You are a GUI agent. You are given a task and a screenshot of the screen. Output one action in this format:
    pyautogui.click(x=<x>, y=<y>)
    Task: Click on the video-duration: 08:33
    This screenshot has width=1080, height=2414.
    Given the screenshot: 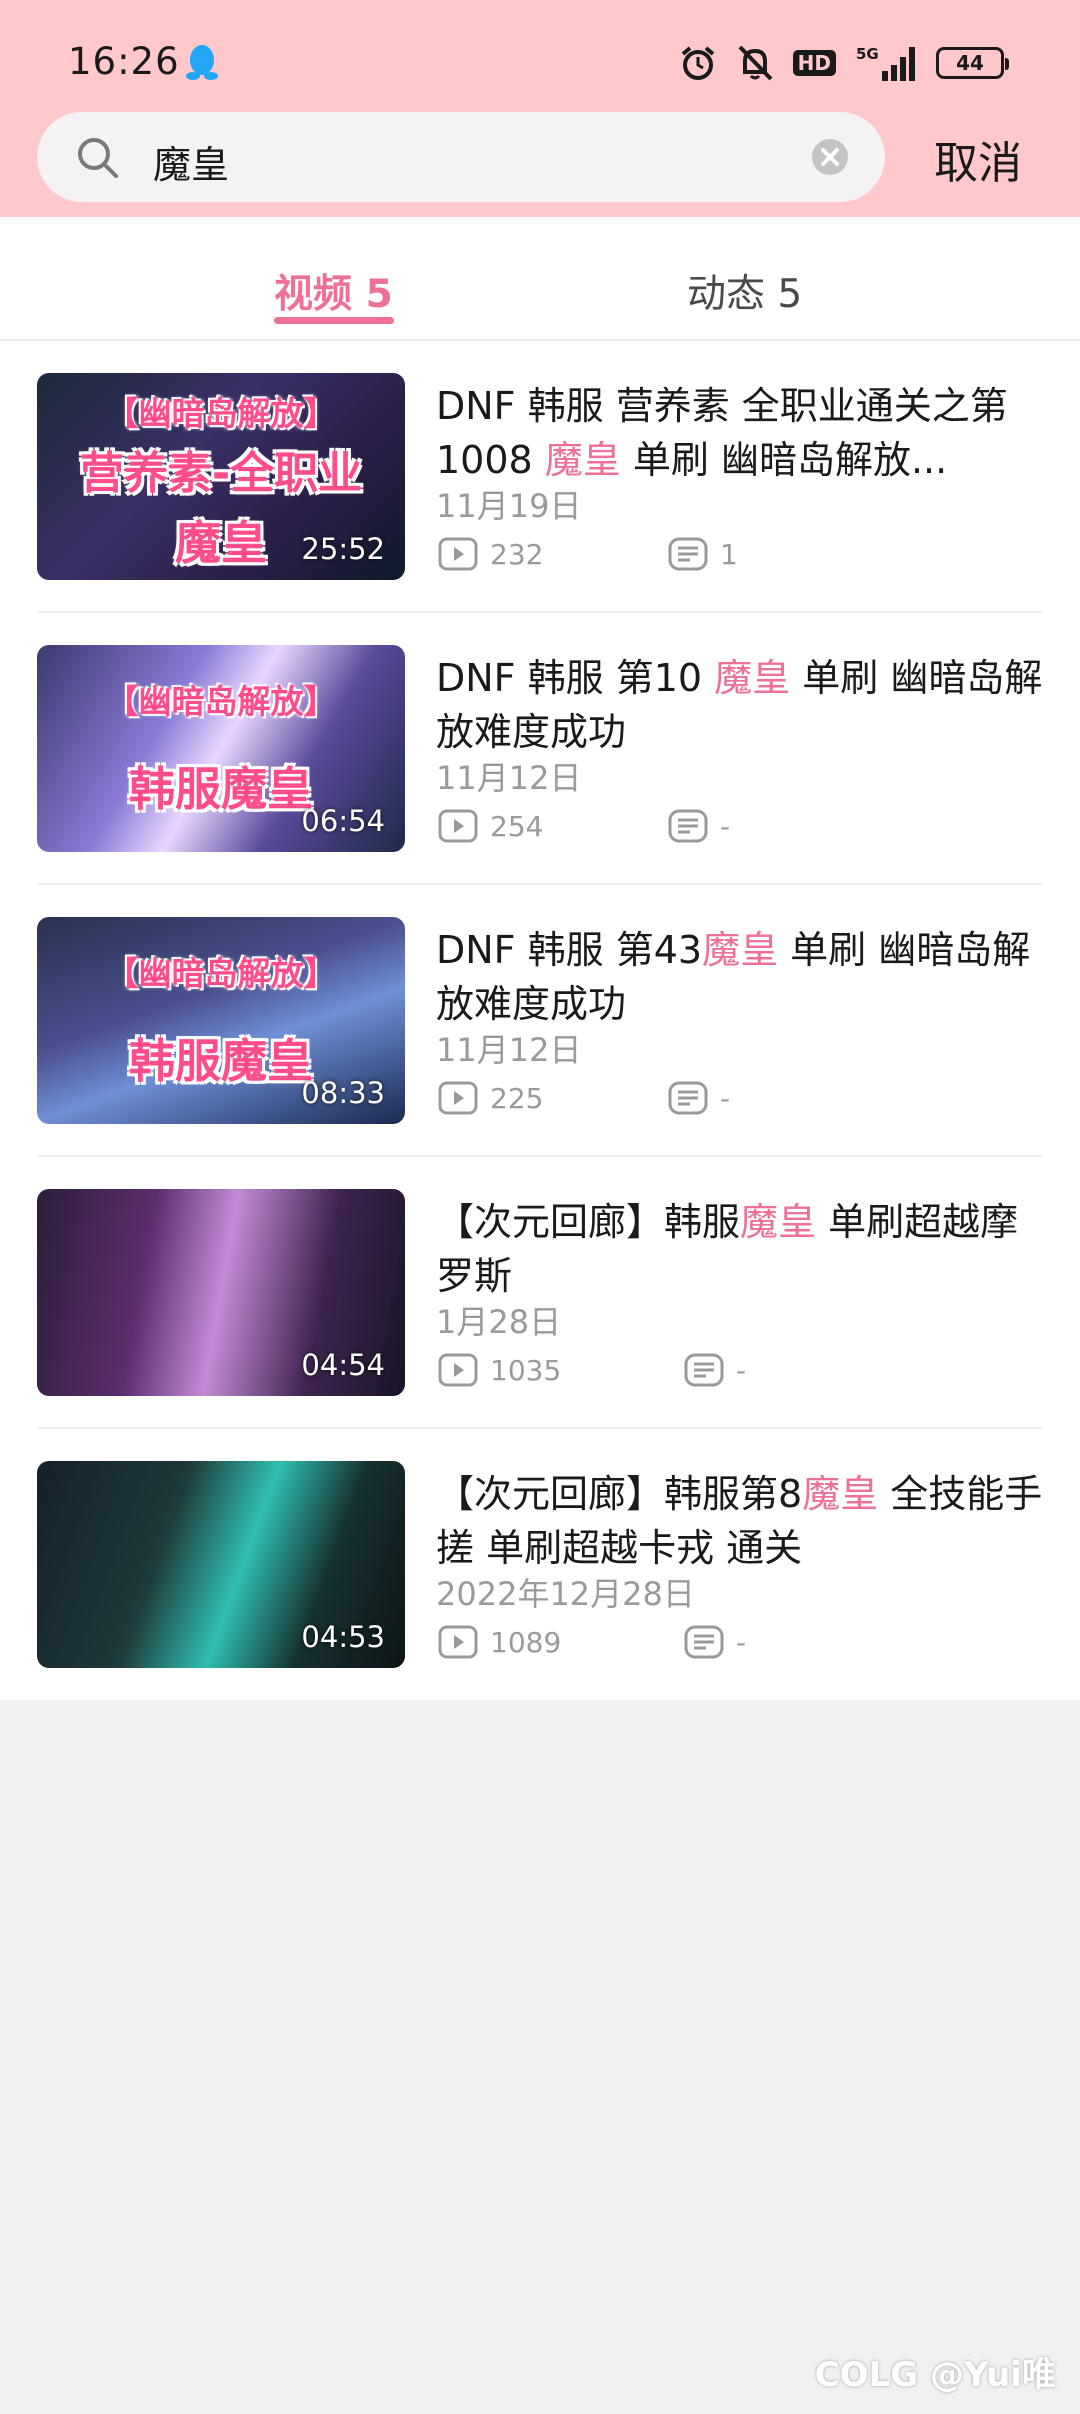 What is the action you would take?
    pyautogui.click(x=343, y=1093)
    